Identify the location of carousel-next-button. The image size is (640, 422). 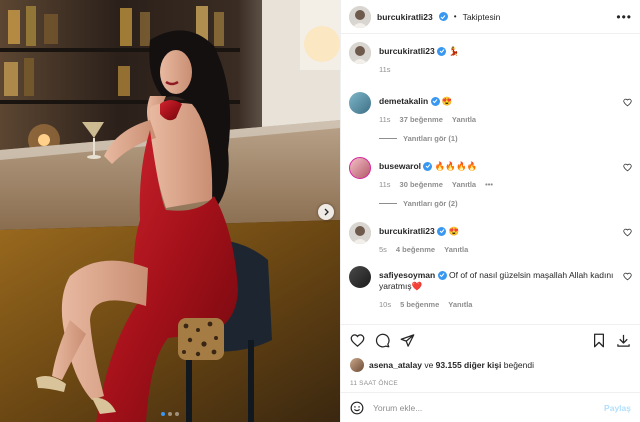
(326, 212).